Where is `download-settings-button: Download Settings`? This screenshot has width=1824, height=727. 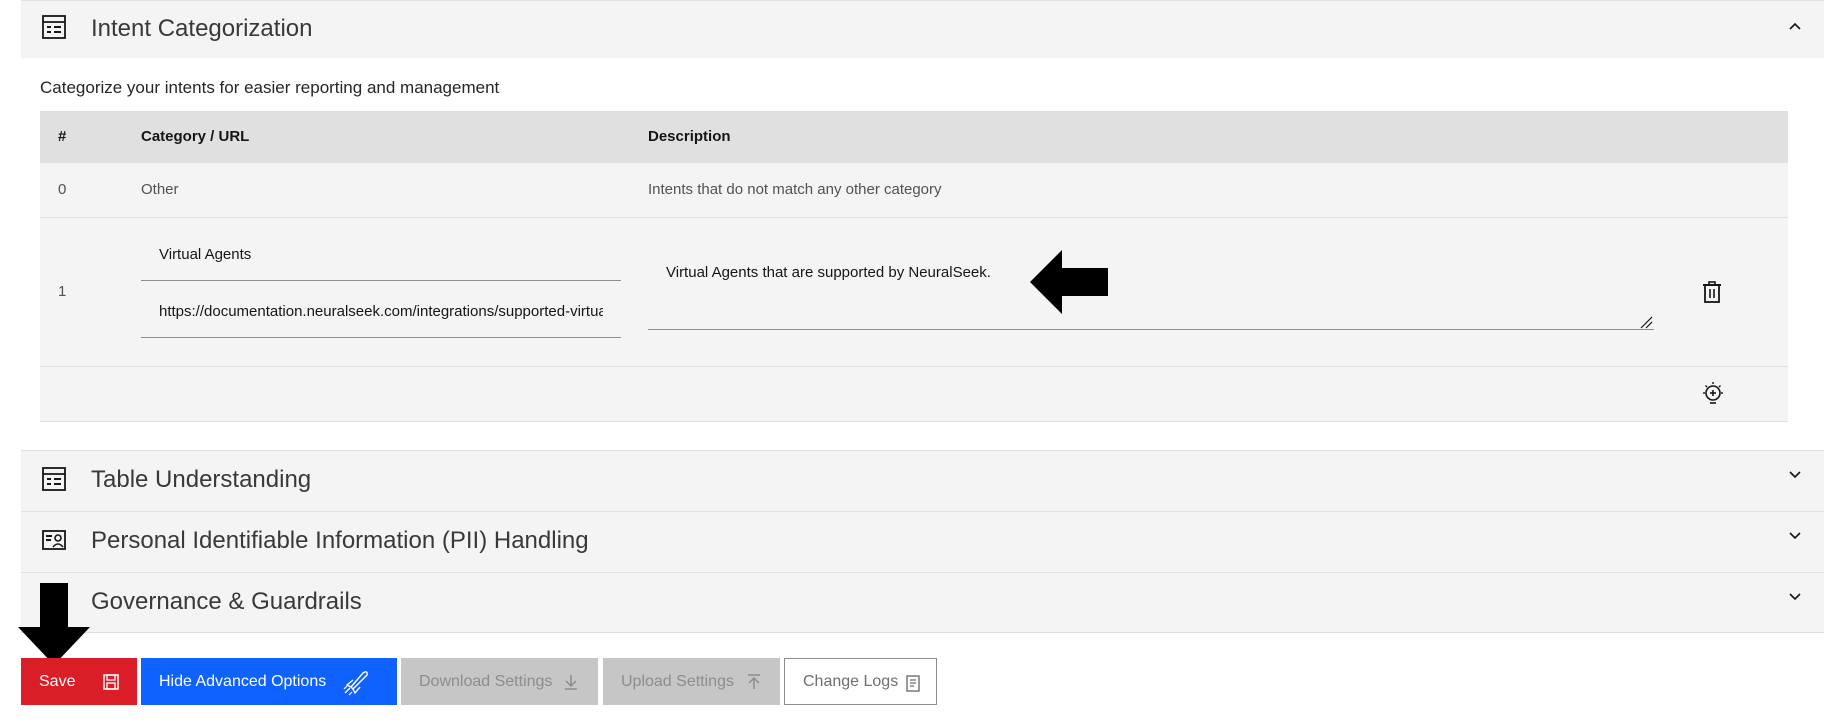 download-settings-button: Download Settings is located at coordinates (499, 681).